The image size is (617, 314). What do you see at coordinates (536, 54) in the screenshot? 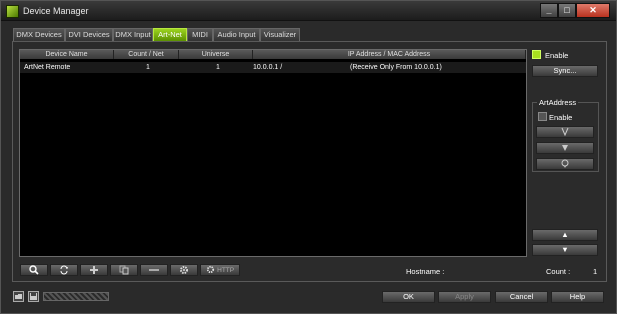
I see `enable-checkbox` at bounding box center [536, 54].